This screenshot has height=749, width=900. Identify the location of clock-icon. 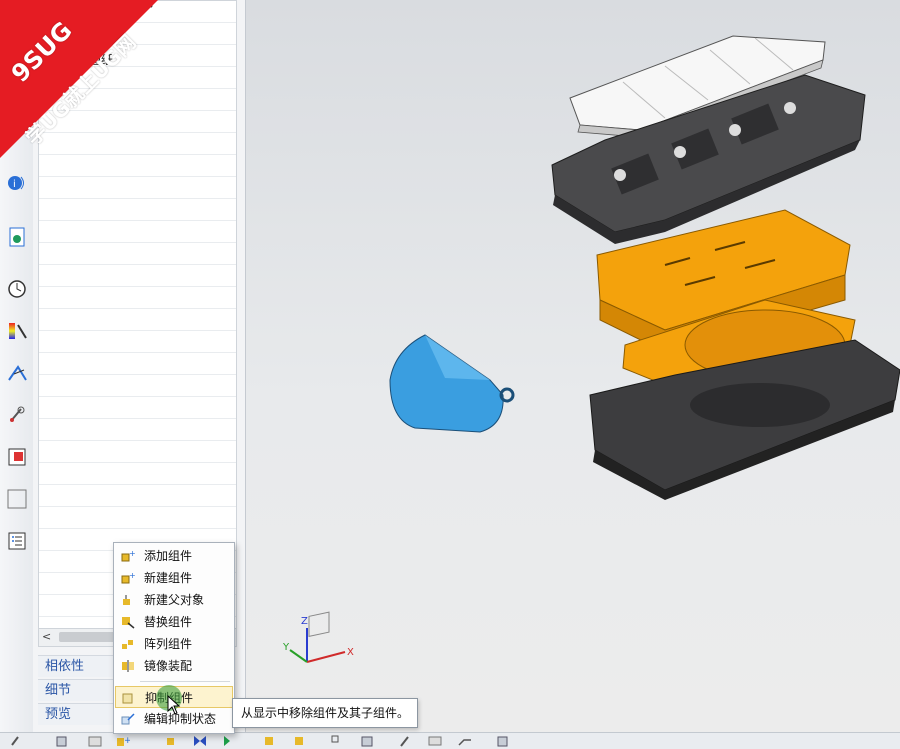
(17, 289).